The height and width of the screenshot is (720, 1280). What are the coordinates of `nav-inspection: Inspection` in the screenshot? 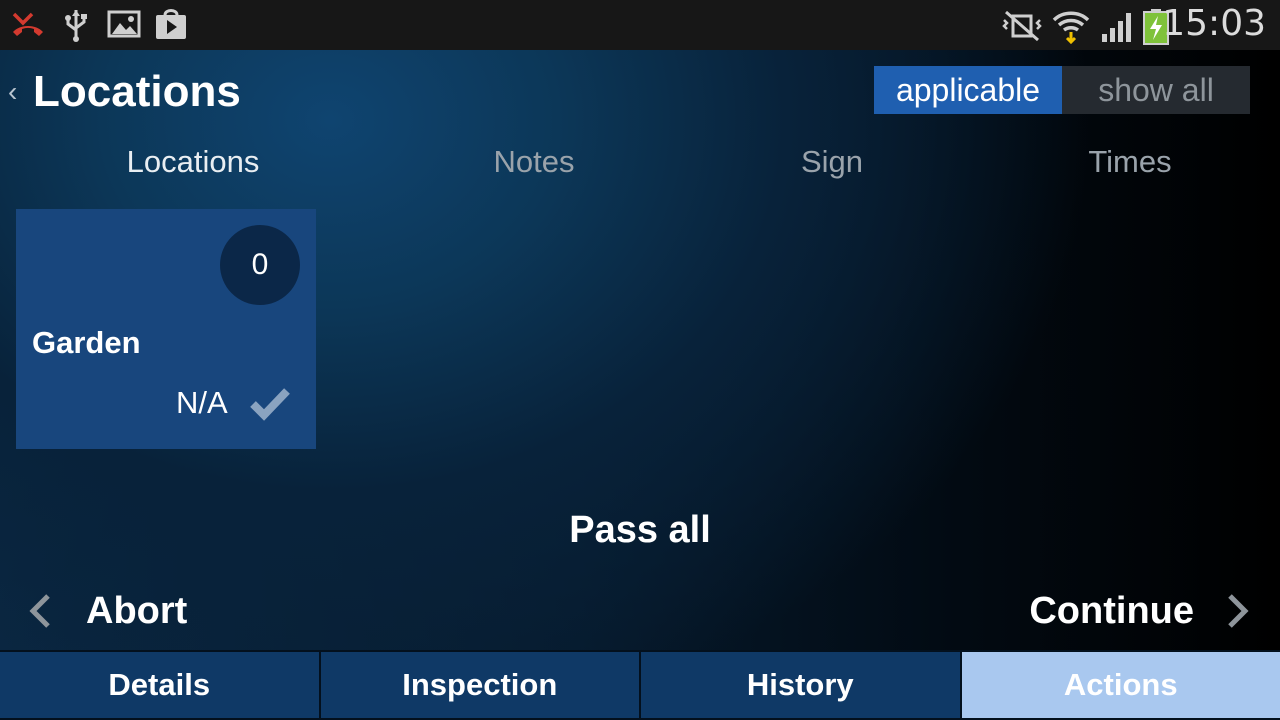 It's located at (480, 685).